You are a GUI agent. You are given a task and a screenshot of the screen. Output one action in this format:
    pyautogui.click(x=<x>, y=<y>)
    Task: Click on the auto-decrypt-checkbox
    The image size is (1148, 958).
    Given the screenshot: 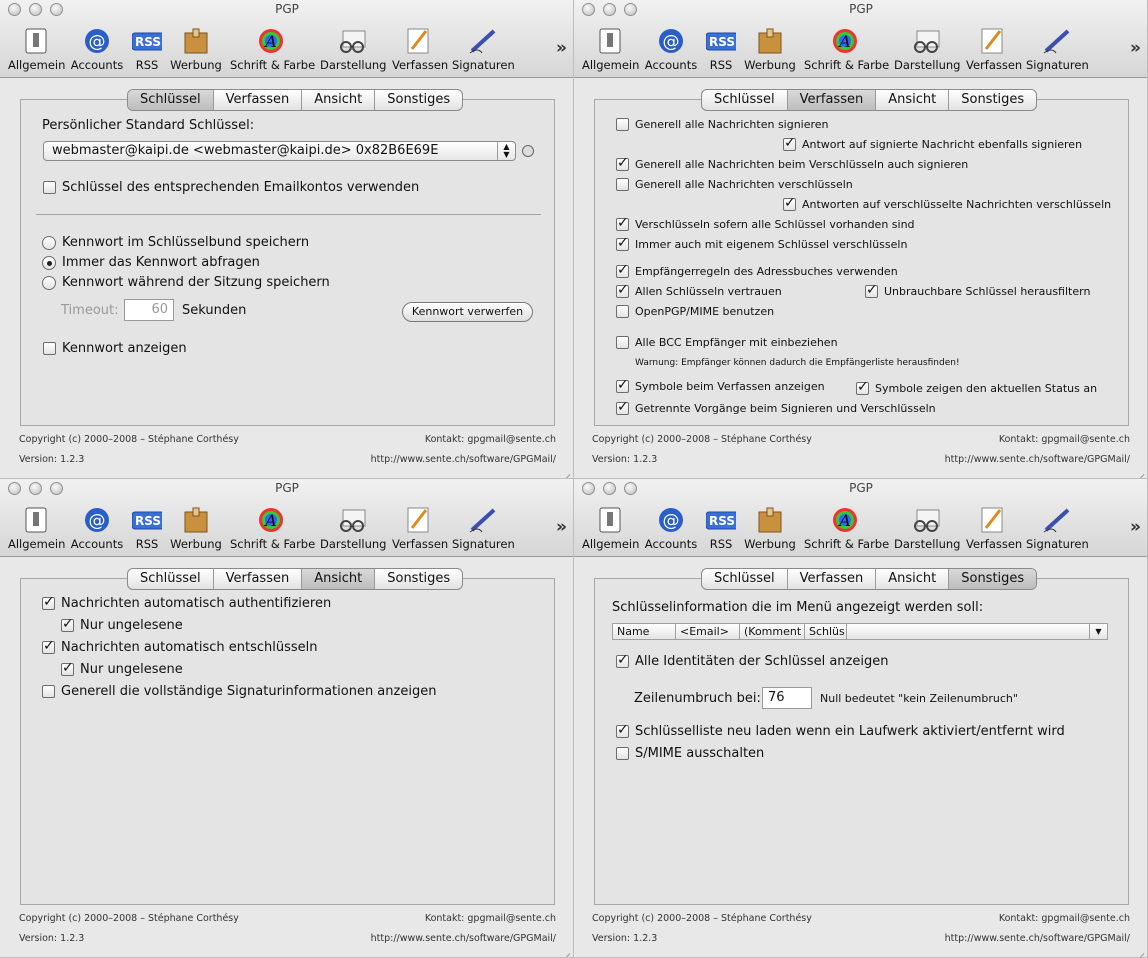 What is the action you would take?
    pyautogui.click(x=48, y=646)
    